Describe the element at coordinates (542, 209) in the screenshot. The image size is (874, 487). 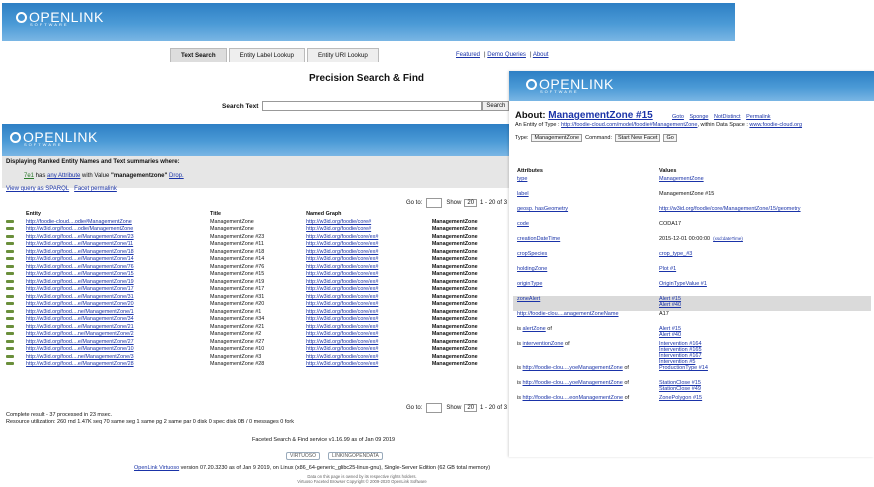
I see `attribute-link: geosp. hasGeometry` at that location.